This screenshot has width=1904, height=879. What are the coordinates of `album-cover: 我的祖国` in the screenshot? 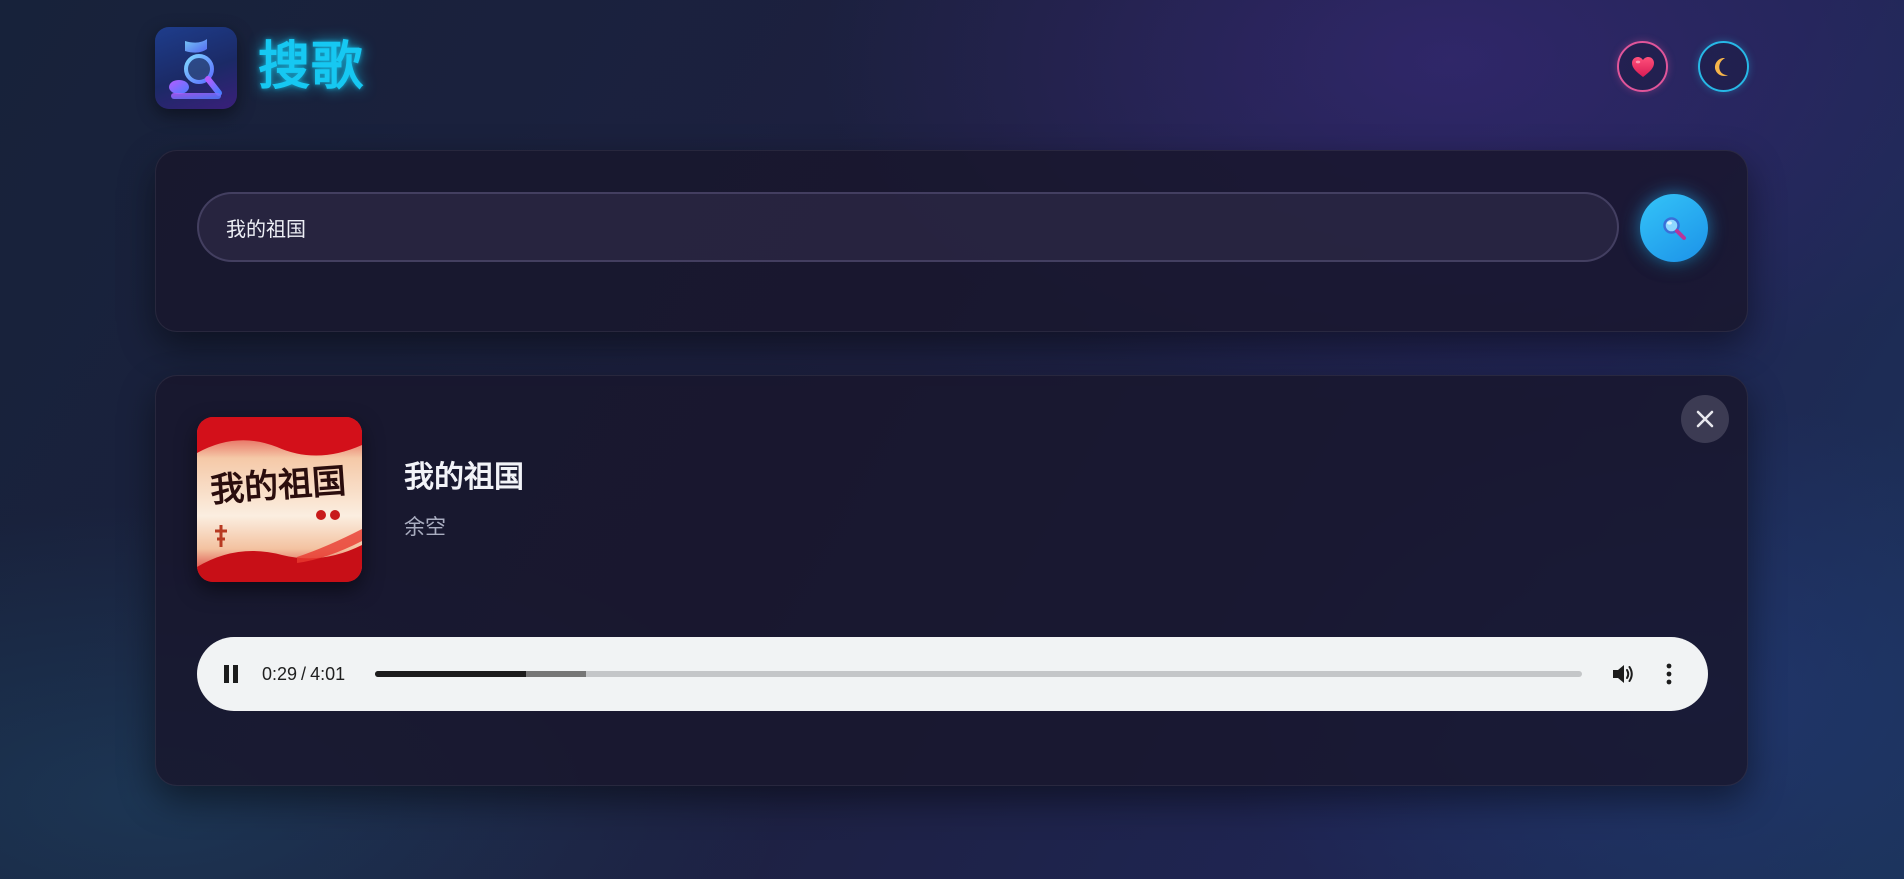 It's located at (279, 499).